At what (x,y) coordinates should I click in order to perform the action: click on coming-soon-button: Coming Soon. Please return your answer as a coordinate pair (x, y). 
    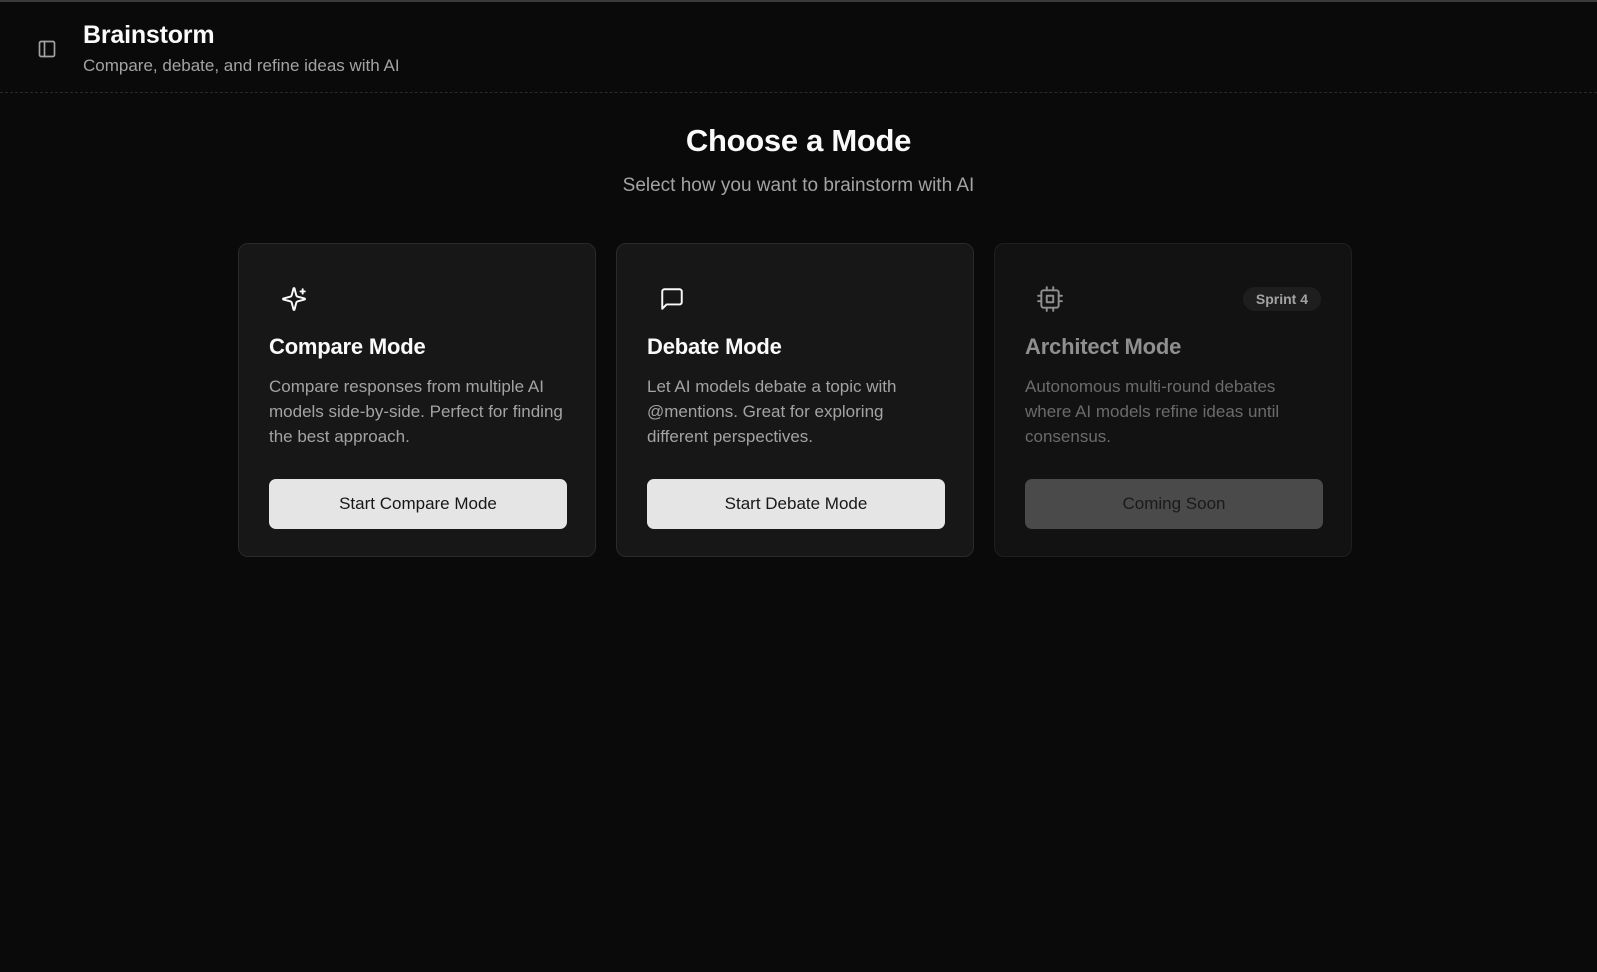
    Looking at the image, I should click on (1174, 504).